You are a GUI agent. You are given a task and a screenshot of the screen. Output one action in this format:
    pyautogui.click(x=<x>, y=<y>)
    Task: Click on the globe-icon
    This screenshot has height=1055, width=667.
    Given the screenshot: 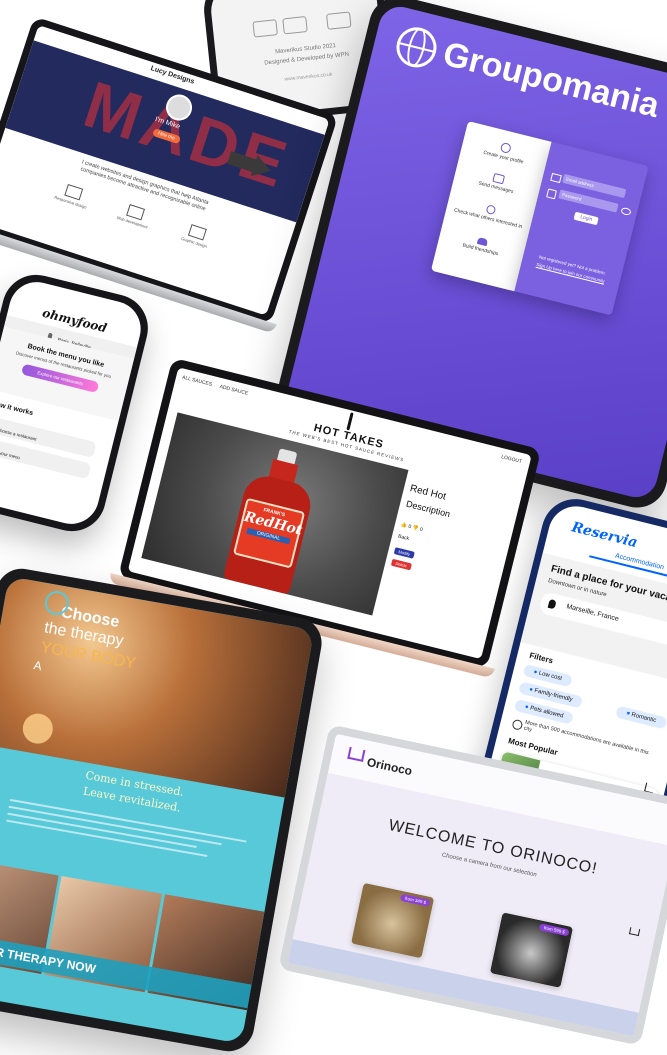 What is the action you would take?
    pyautogui.click(x=416, y=47)
    